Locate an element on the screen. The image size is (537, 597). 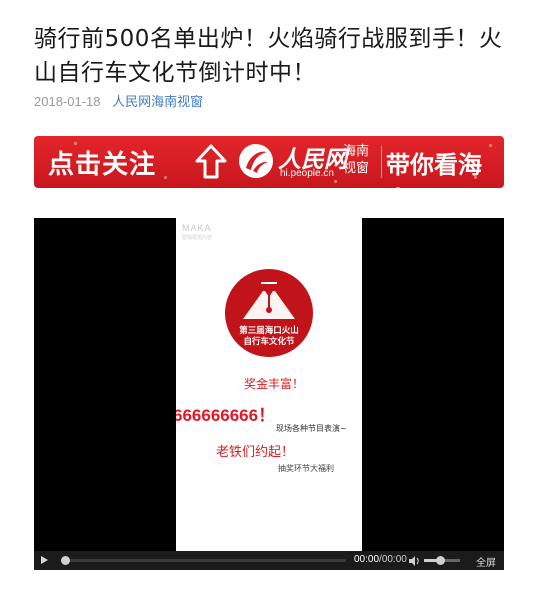
volume-handle is located at coordinates (441, 560).